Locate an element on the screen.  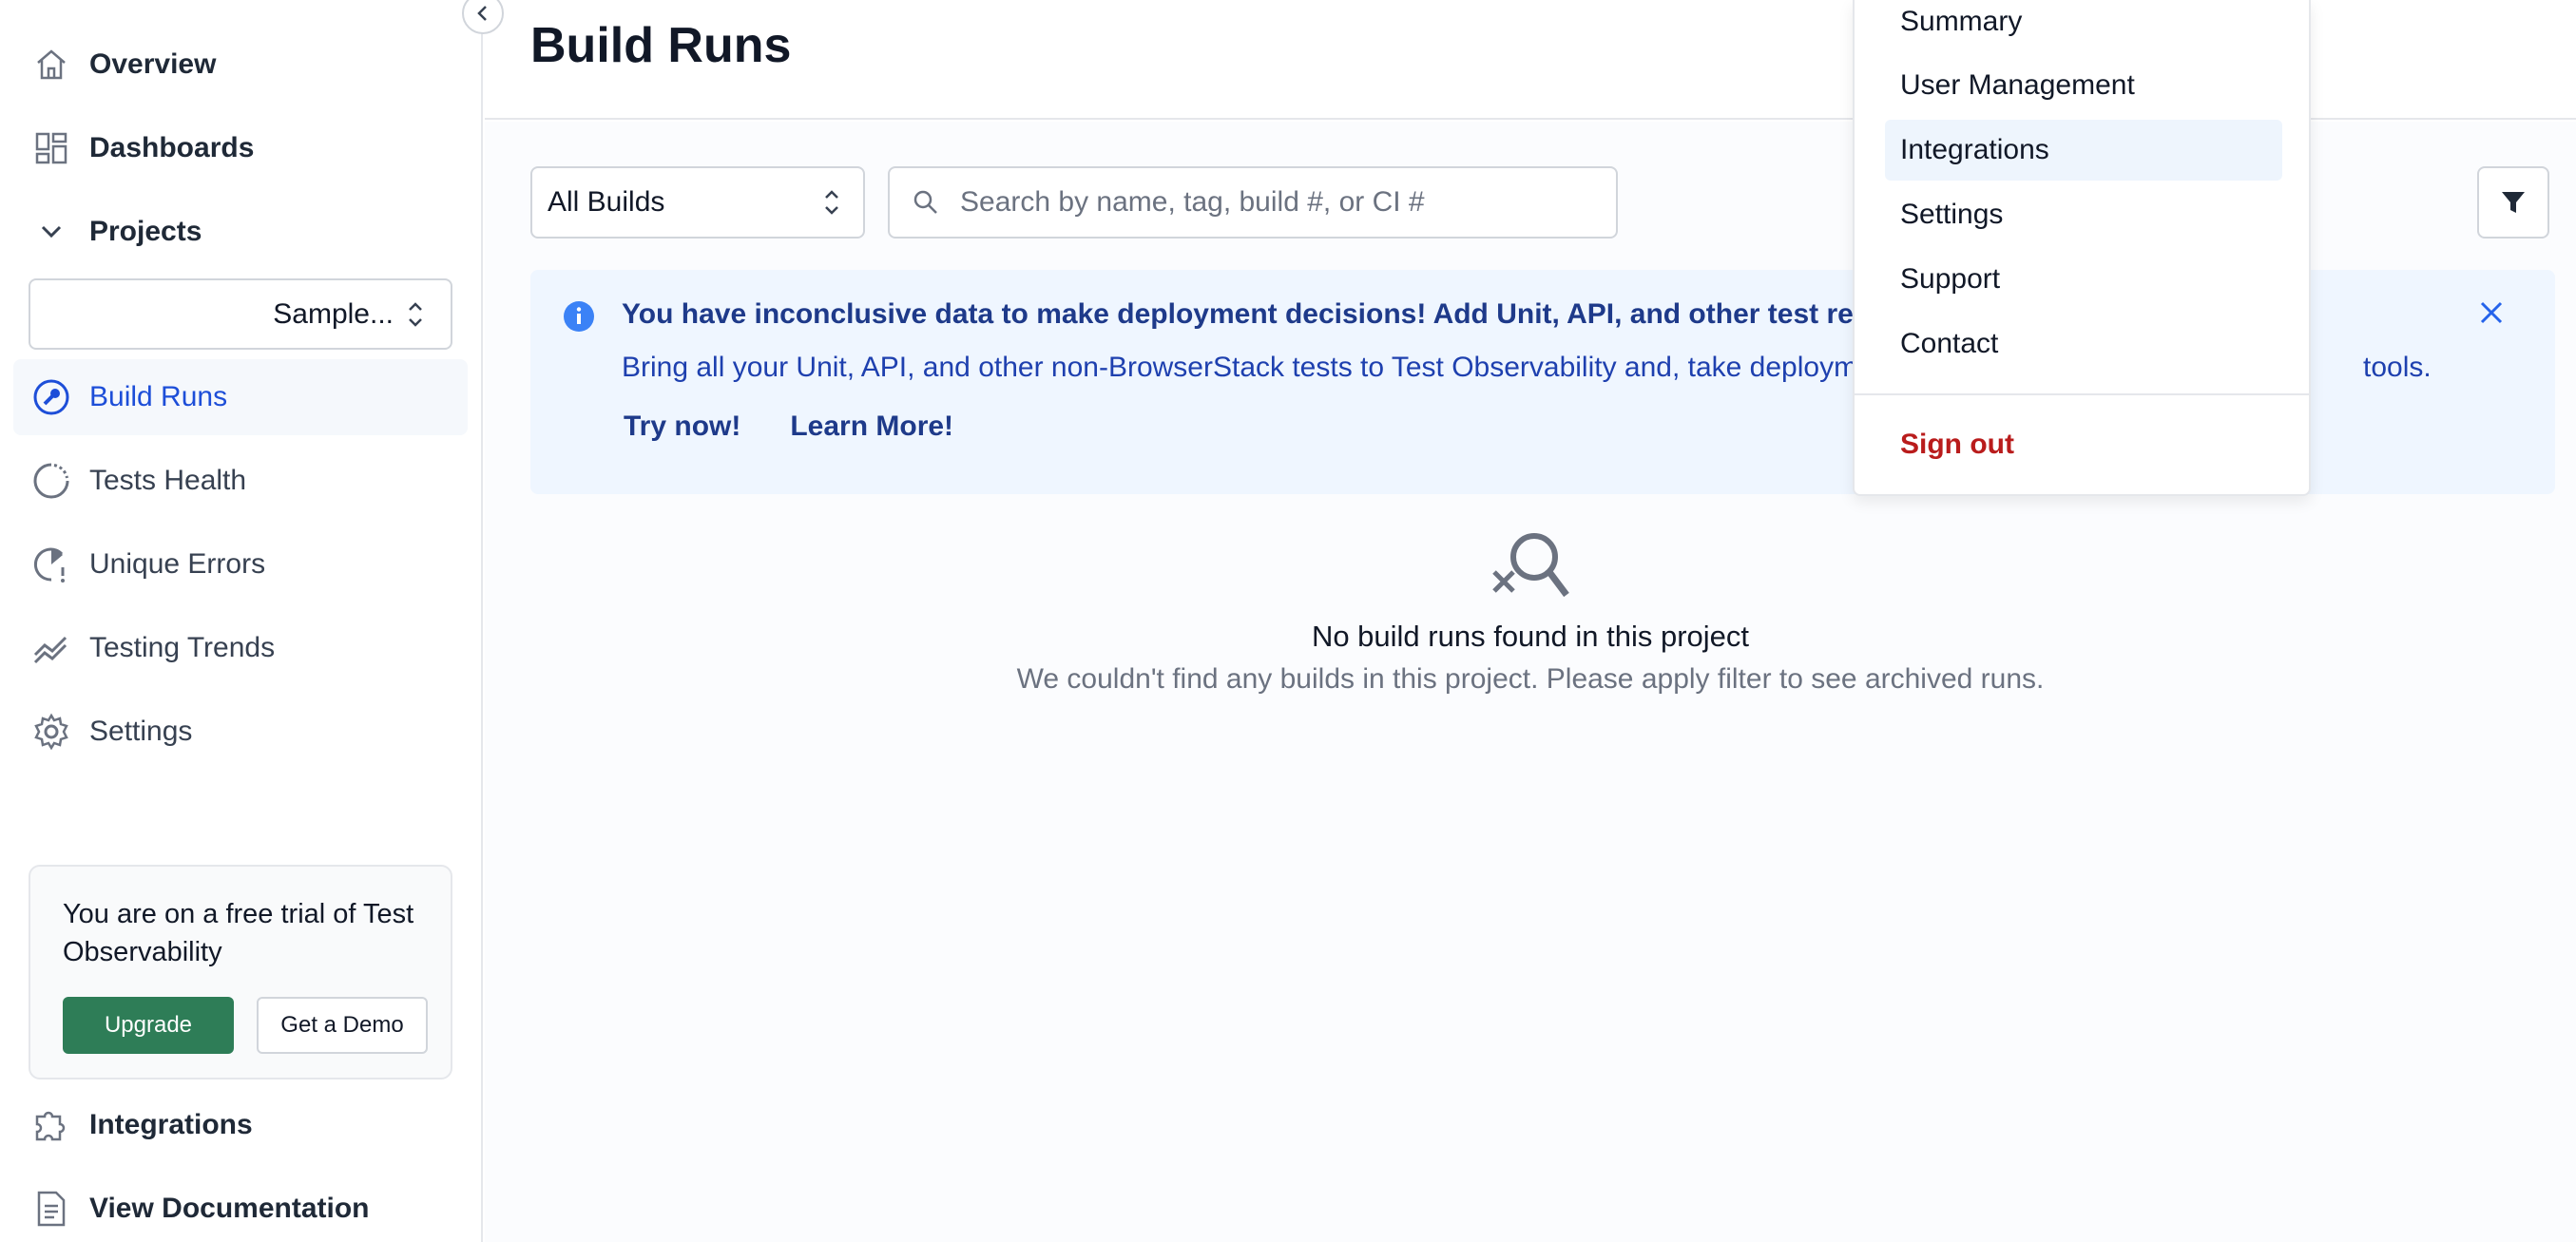
search-box is located at coordinates (1253, 202).